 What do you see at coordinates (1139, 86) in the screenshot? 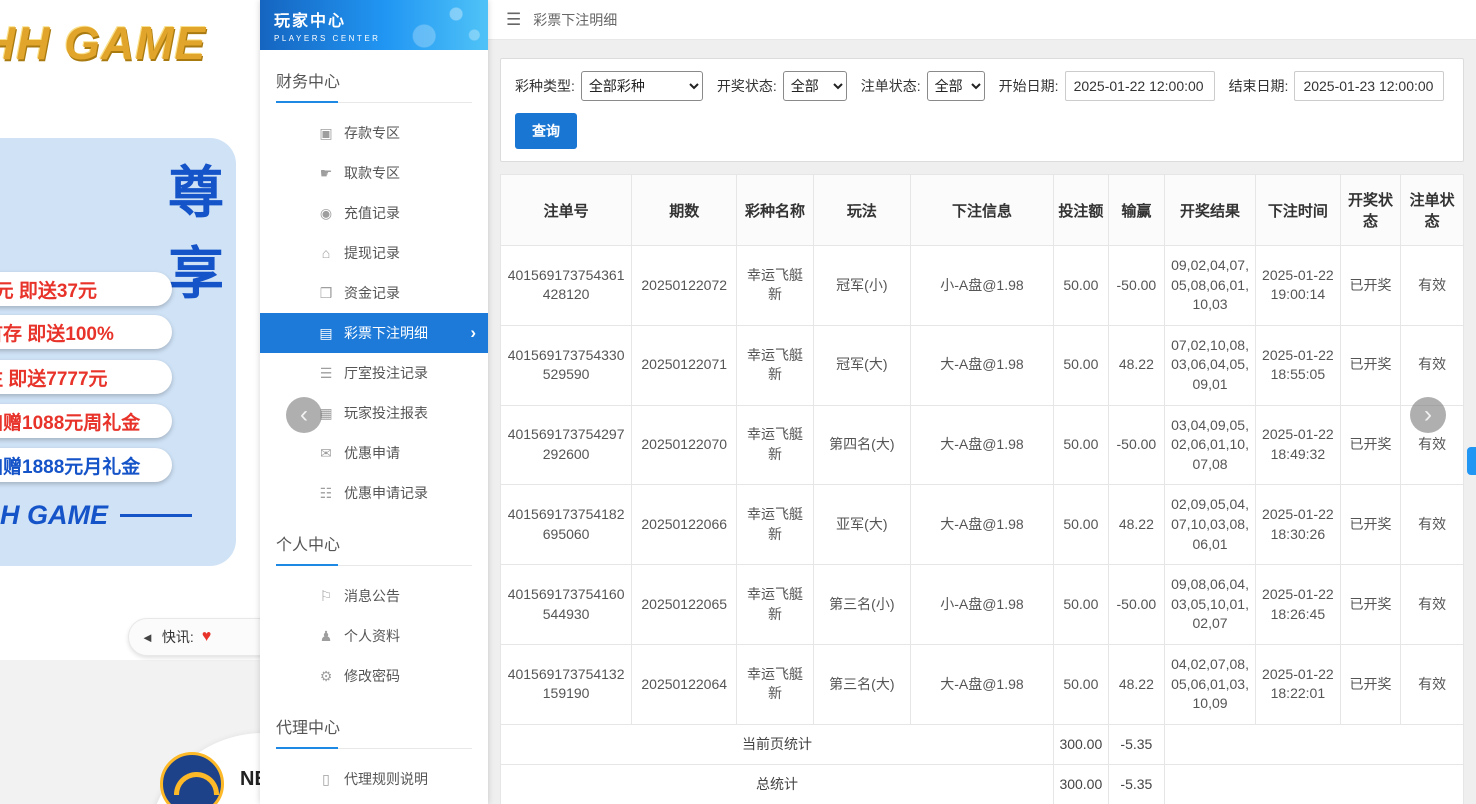
I see `start-date-input` at bounding box center [1139, 86].